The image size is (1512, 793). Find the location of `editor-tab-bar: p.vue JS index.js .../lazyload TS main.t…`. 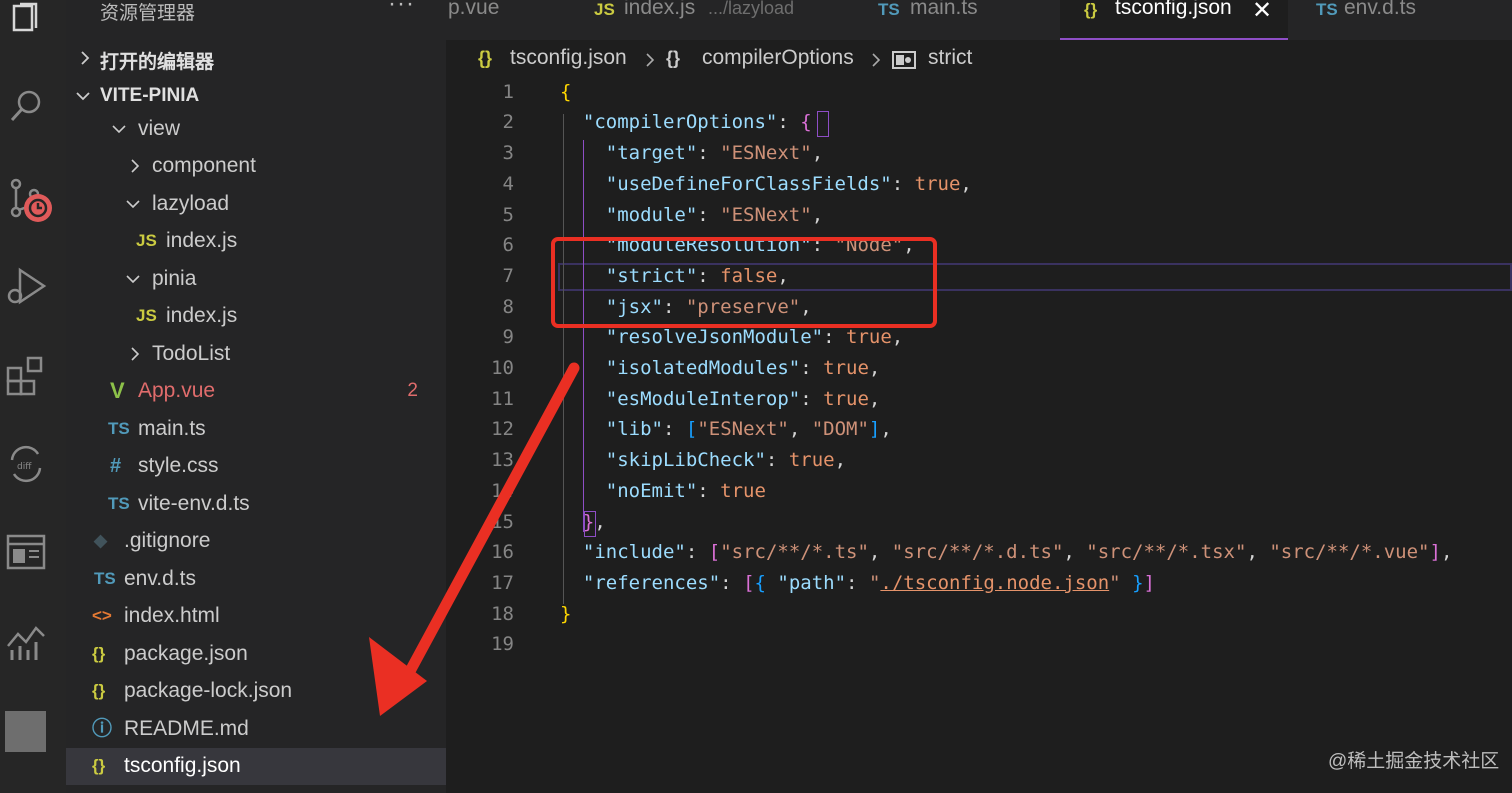

editor-tab-bar: p.vue JS index.js .../lazyload TS main.t… is located at coordinates (979, 20).